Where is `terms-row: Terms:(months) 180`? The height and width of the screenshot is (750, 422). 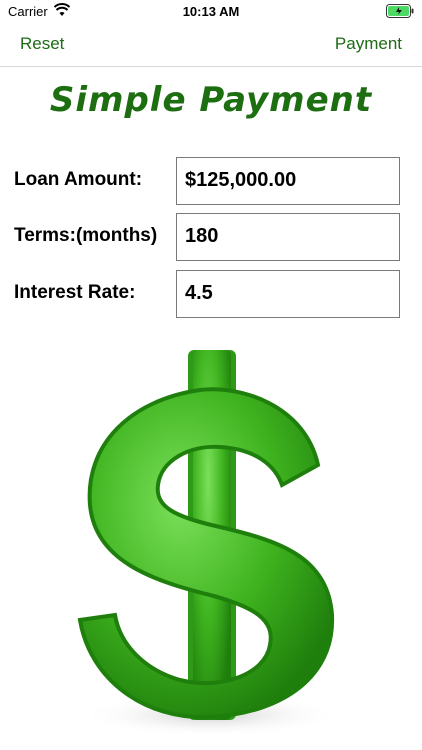
terms-row: Terms:(months) 180 is located at coordinates (211, 237).